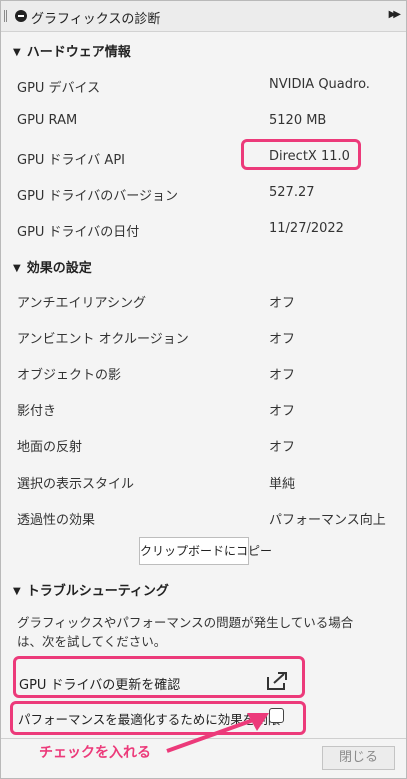  I want to click on external-link-icon, so click(277, 681).